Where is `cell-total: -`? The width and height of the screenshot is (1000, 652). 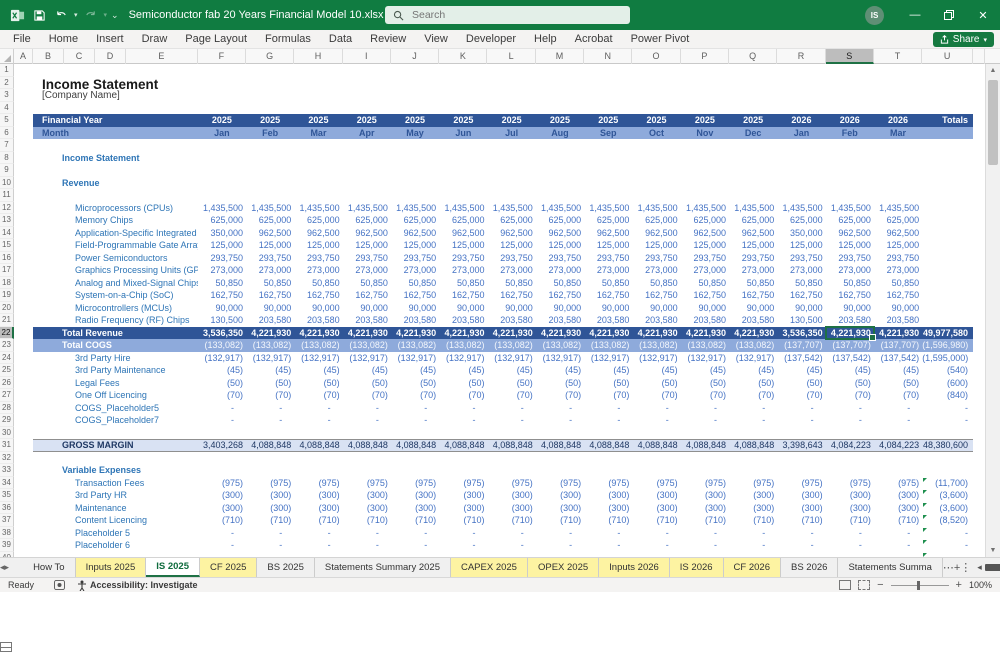
cell-total: - is located at coordinates (947, 545).